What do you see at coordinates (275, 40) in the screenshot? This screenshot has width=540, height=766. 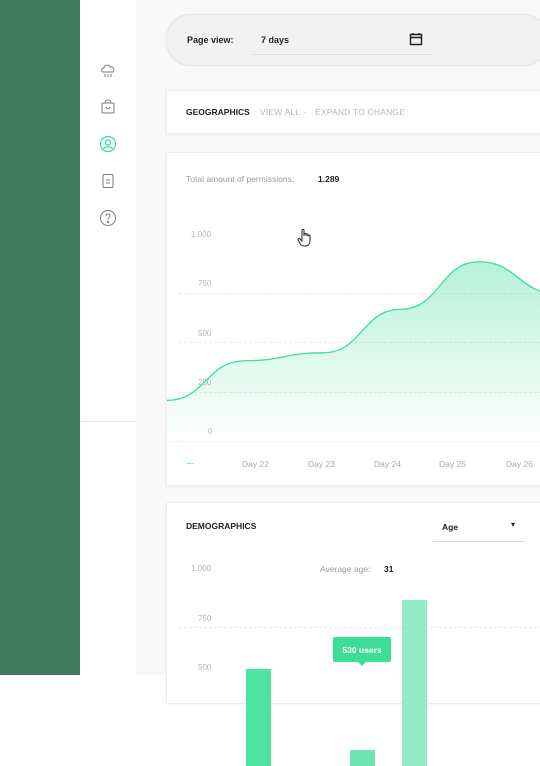 I see `page-view-value: 7 days` at bounding box center [275, 40].